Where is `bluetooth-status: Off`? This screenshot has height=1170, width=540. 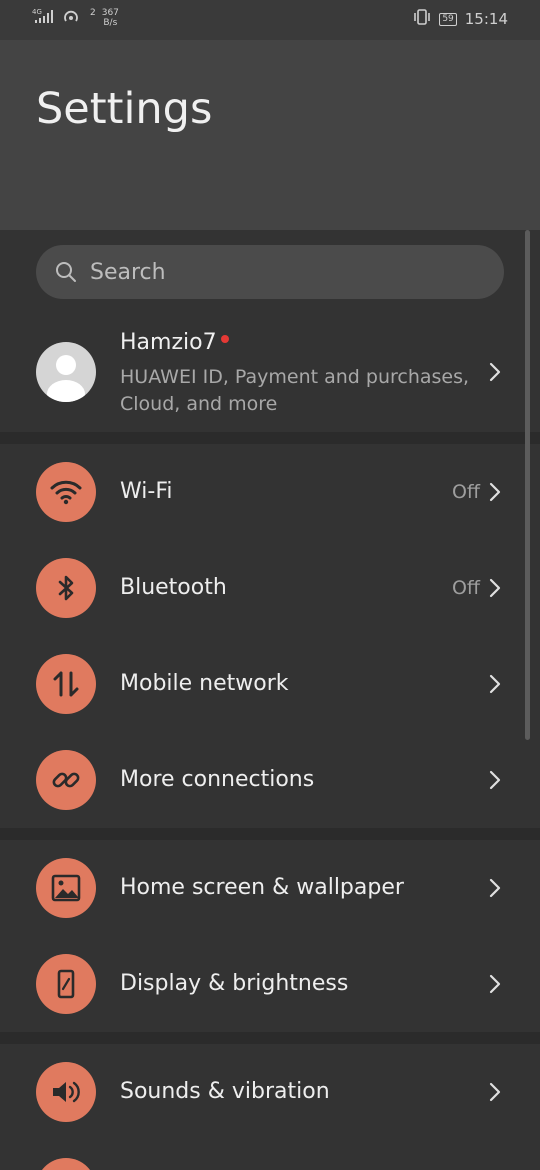 bluetooth-status: Off is located at coordinates (465, 588).